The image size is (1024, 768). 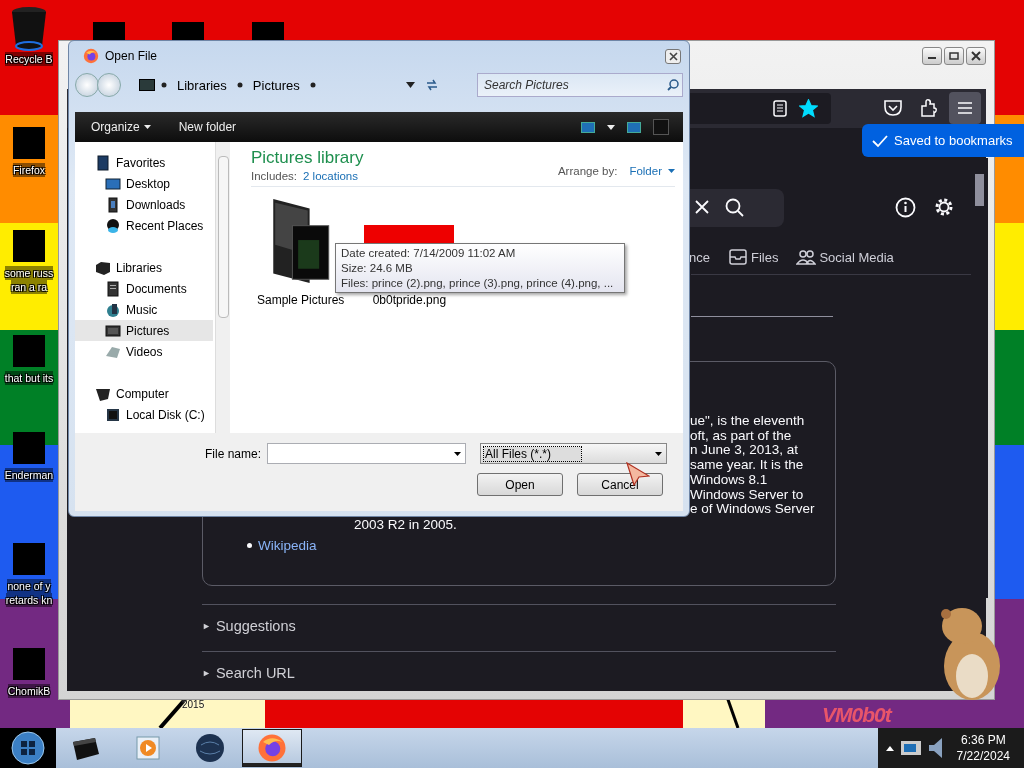 I want to click on desktop-icon-label: that but its, so click(x=29, y=378).